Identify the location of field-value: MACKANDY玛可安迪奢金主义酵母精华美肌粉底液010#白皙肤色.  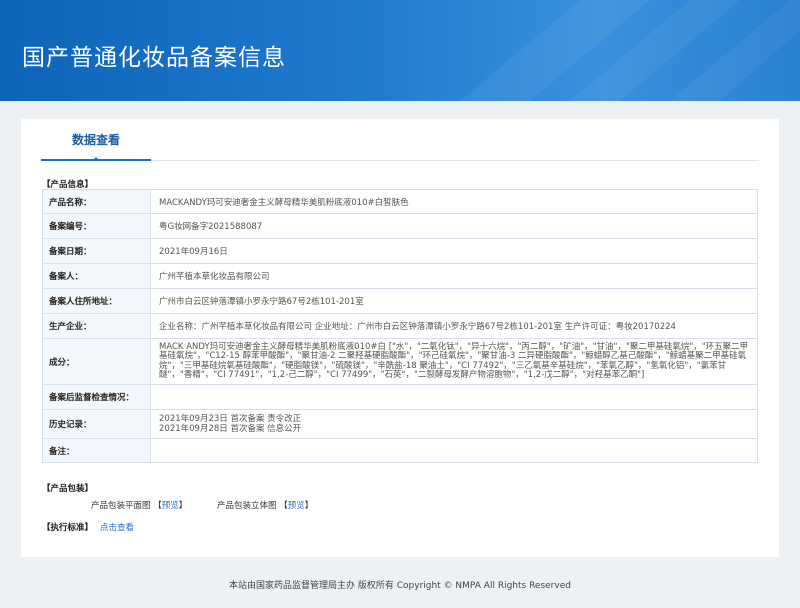
(454, 201).